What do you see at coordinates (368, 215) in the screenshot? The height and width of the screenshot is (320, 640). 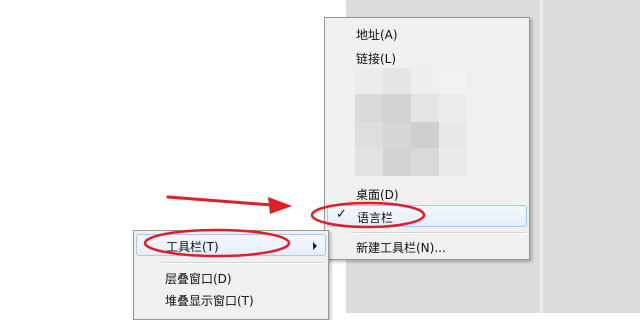 I see `highlight-ellipse-language-bar` at bounding box center [368, 215].